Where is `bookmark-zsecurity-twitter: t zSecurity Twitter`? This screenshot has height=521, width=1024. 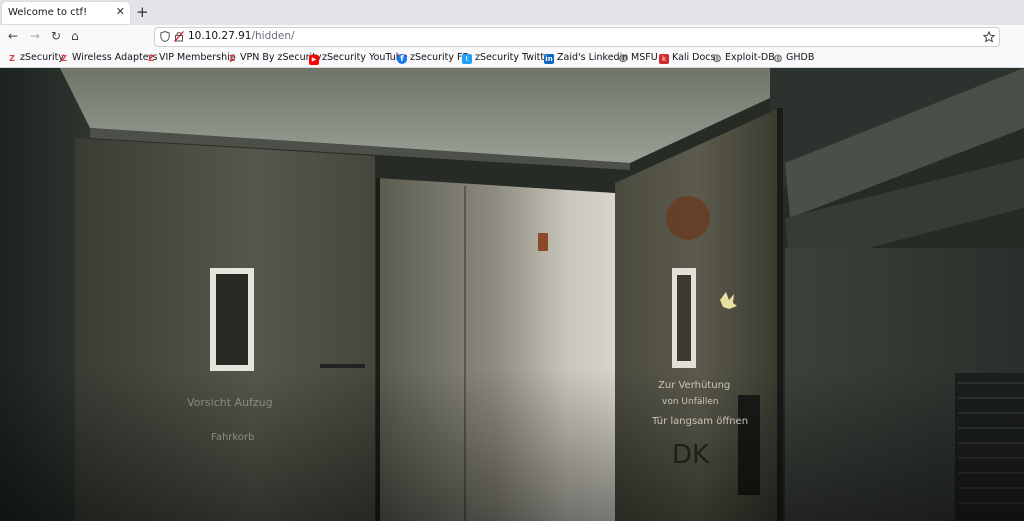
bookmark-zsecurity-twitter: t zSecurity Twitter is located at coordinates (508, 58).